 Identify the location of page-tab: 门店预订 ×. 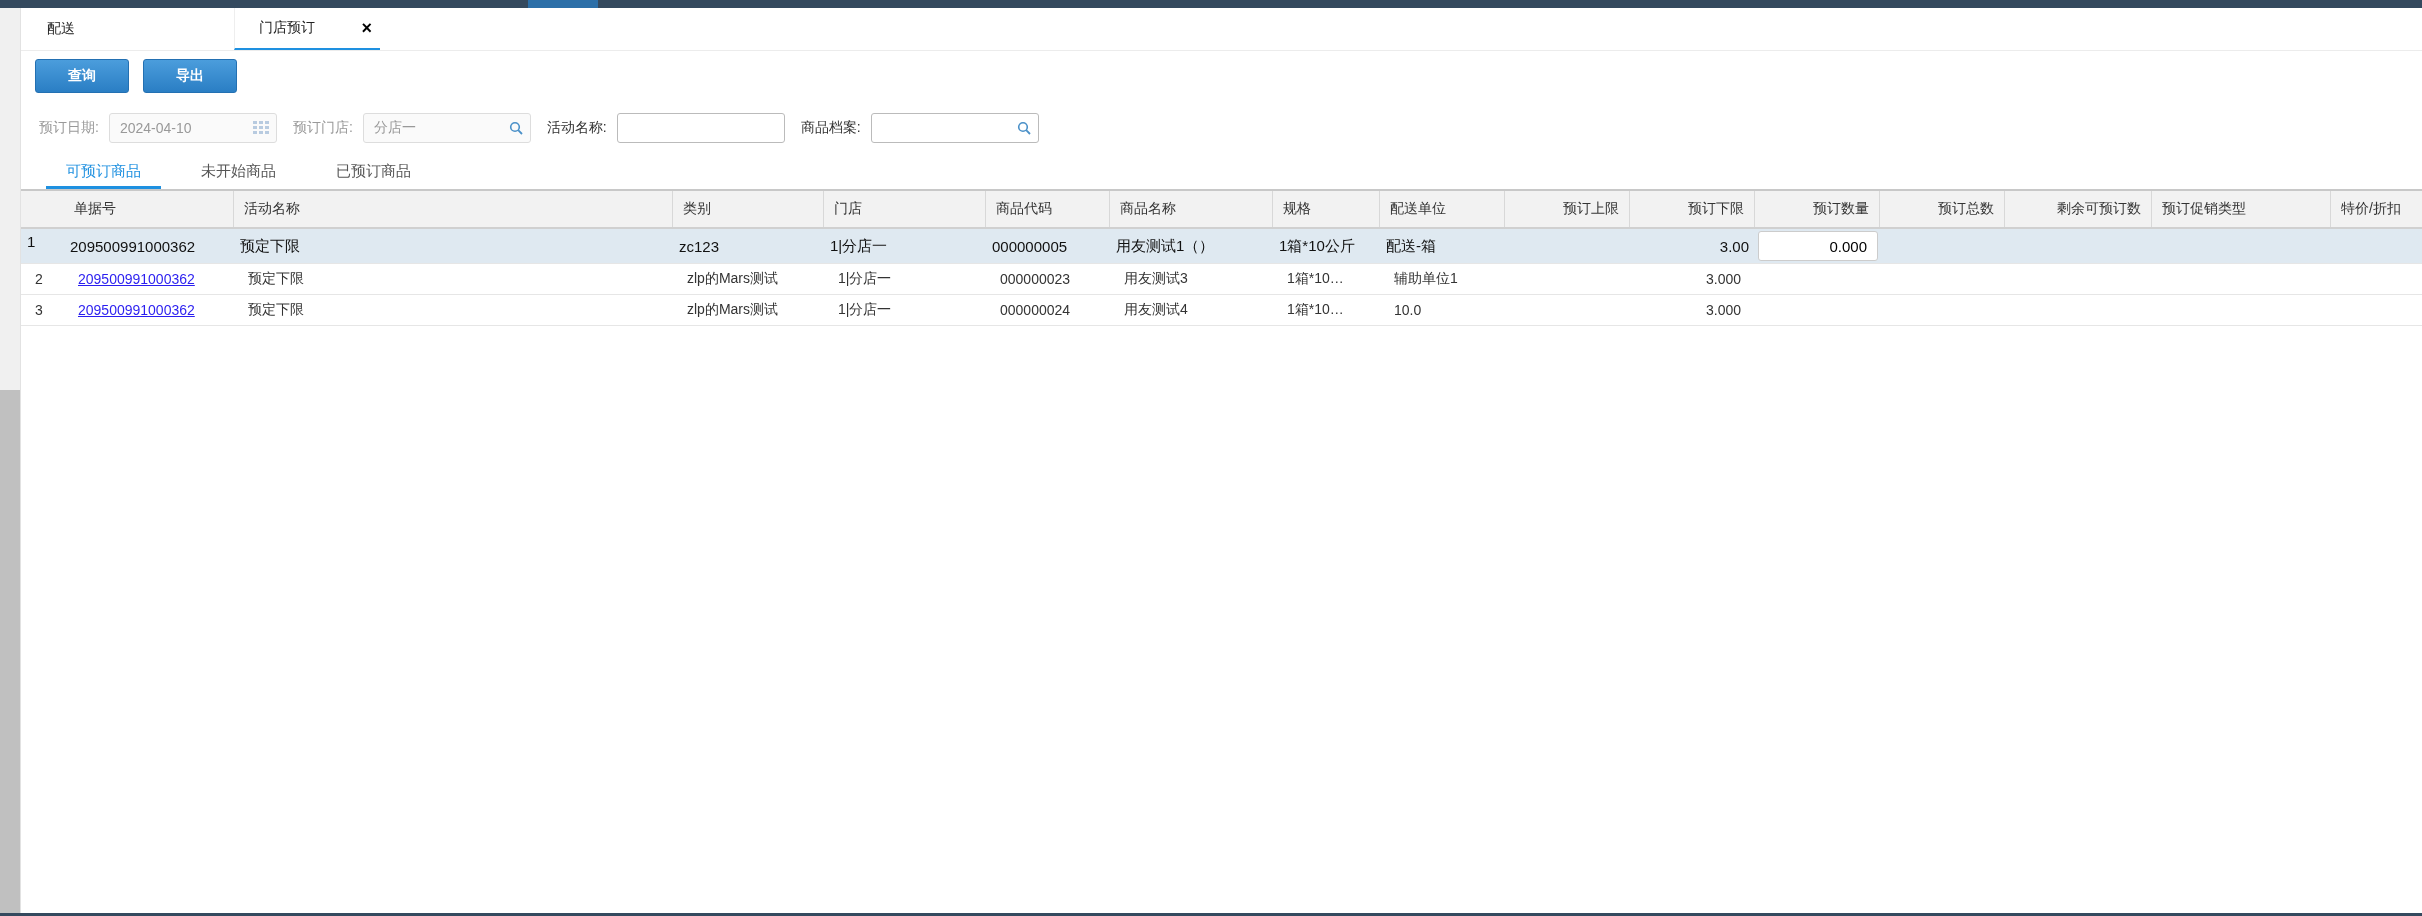
(307, 29).